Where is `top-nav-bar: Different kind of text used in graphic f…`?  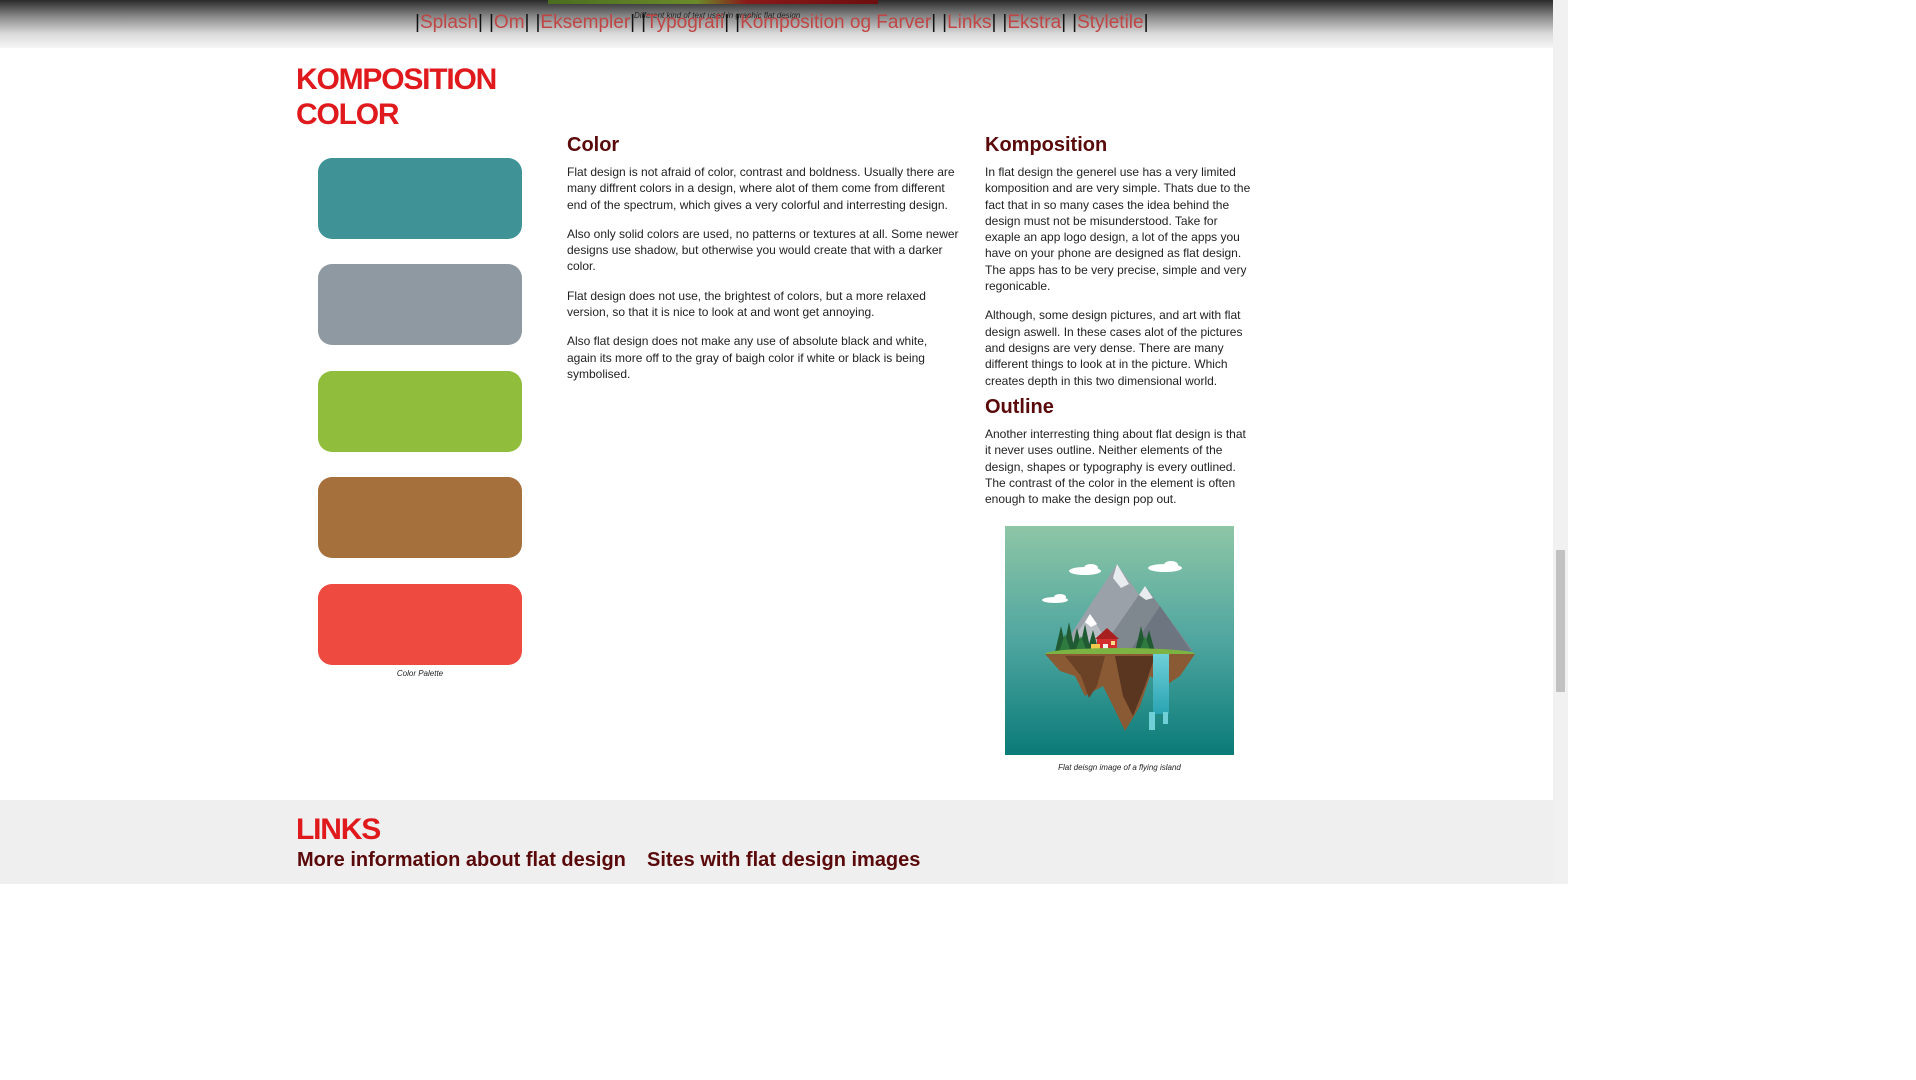
top-nav-bar: Different kind of text used in graphic f… is located at coordinates (776, 24).